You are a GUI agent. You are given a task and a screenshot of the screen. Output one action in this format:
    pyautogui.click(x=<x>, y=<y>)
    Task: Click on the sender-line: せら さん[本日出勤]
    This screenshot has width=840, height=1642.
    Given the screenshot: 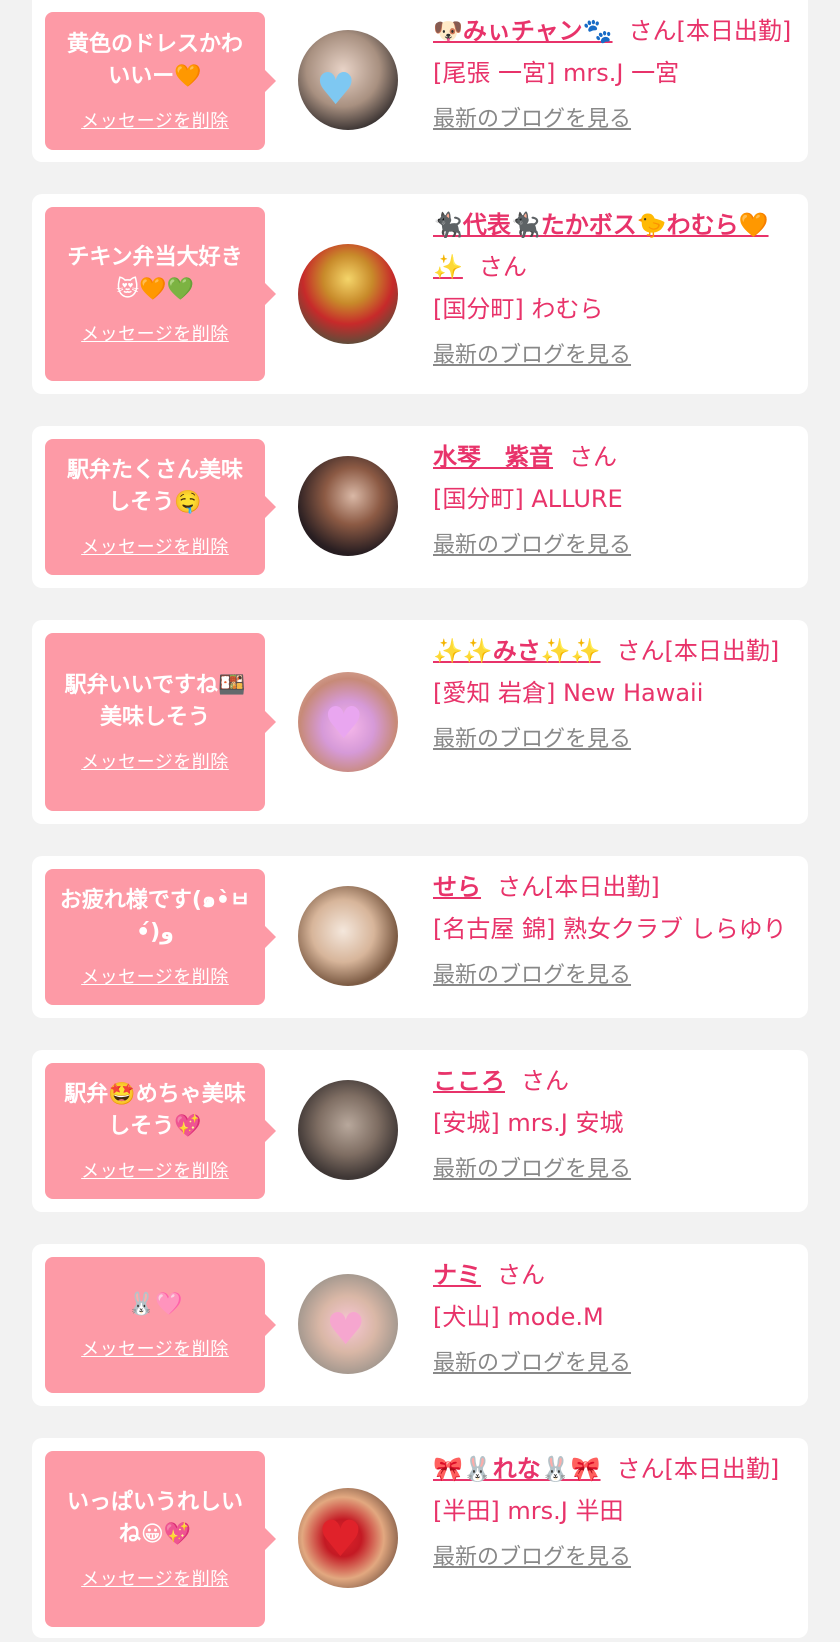 What is the action you would take?
    pyautogui.click(x=614, y=887)
    